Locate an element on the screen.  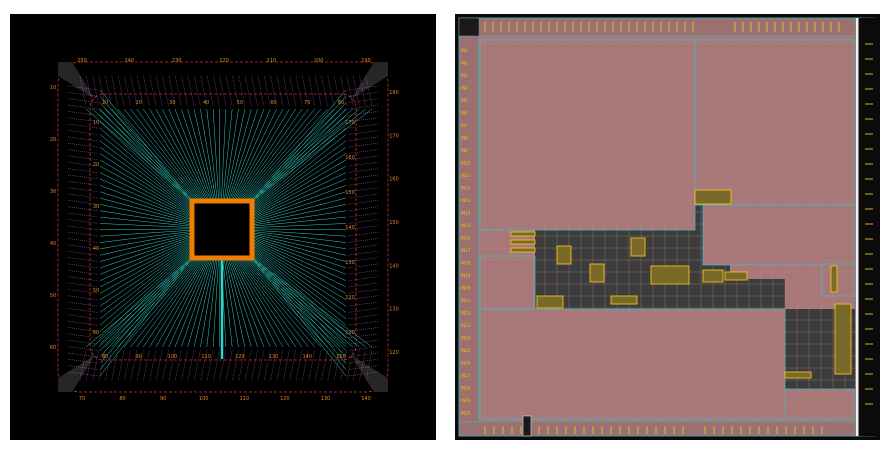
label-bottom-inner: 130 is located at coordinates (274, 357).